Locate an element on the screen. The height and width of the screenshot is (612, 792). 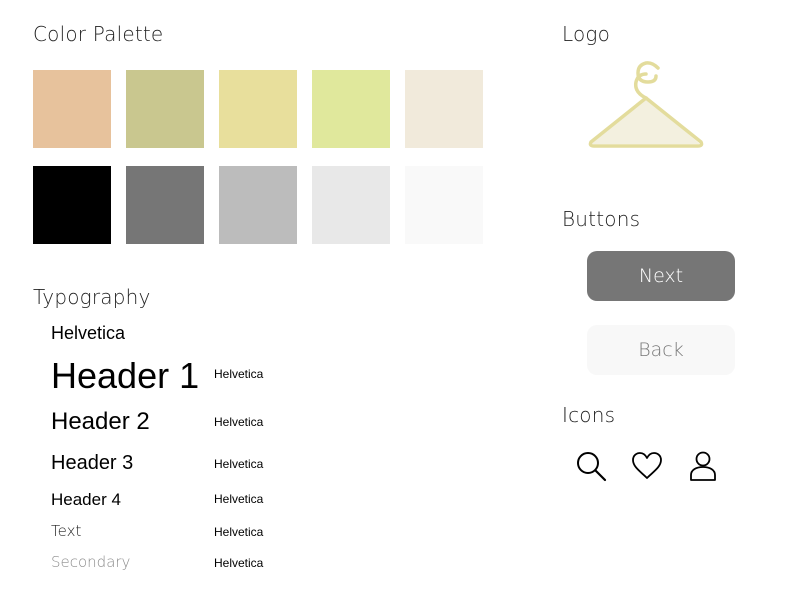
header-4-font: Helvetica is located at coordinates (239, 499).